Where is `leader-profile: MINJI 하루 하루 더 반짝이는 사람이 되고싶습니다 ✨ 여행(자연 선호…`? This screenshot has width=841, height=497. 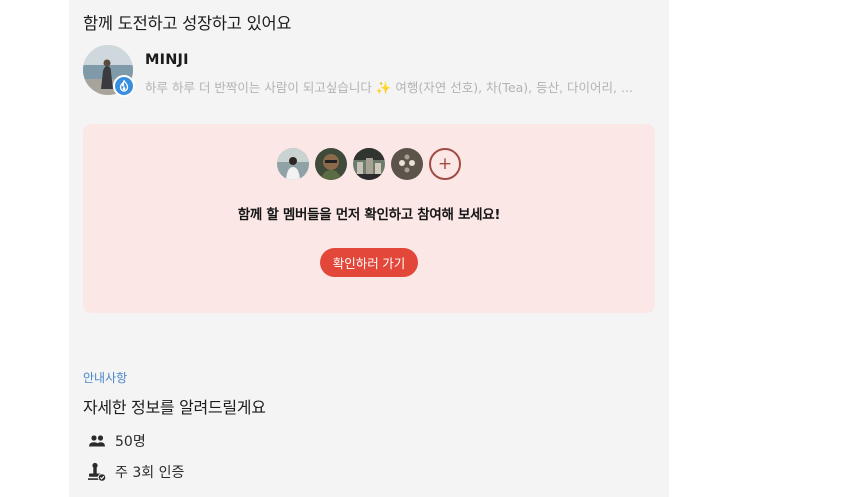 leader-profile: MINJI 하루 하루 더 반짝이는 사람이 되고싶습니다 ✨ 여행(자연 선호… is located at coordinates (368, 71).